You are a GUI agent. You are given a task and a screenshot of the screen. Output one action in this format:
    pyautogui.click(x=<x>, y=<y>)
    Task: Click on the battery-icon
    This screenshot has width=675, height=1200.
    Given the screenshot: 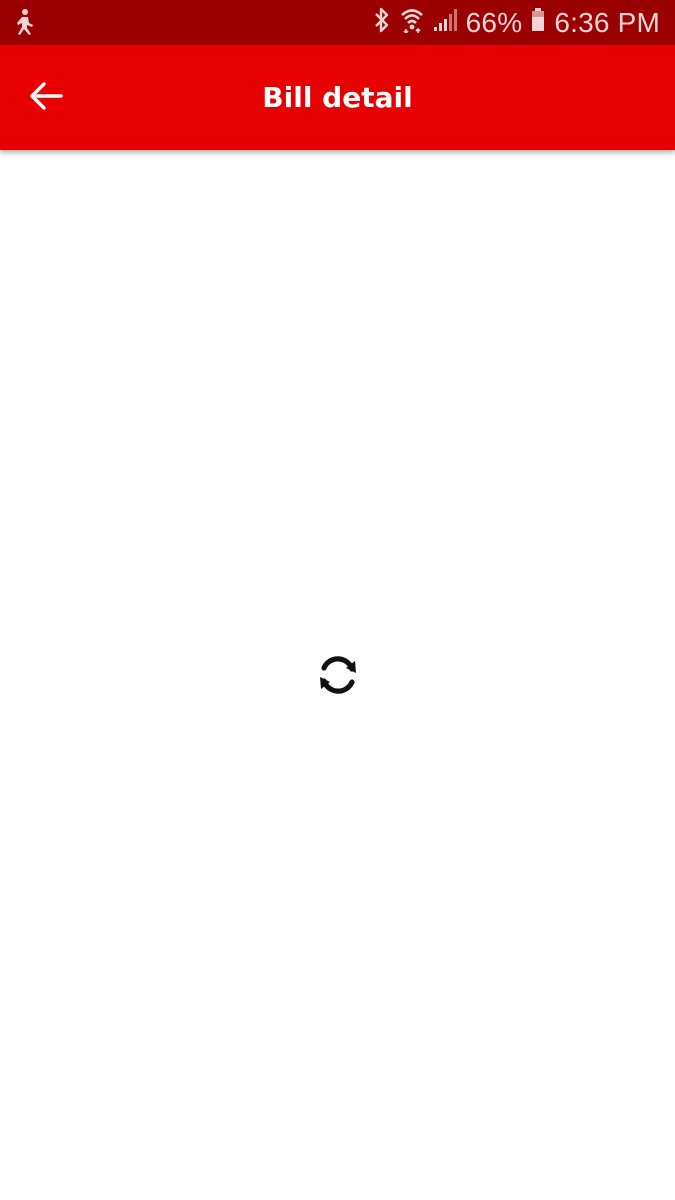 What is the action you would take?
    pyautogui.click(x=538, y=22)
    